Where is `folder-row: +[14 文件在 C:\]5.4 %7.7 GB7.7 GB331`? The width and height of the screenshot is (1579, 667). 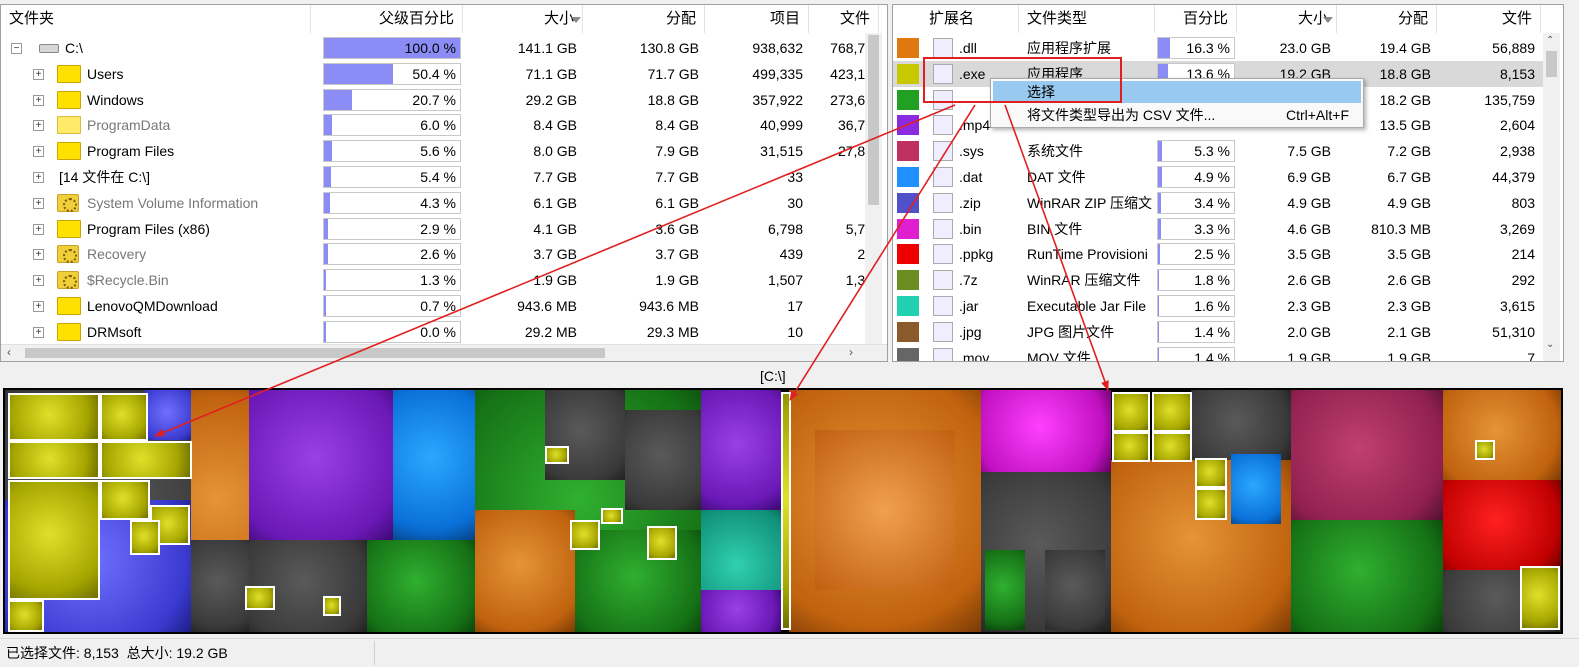
folder-row: +[14 文件在 C:\]5.4 %7.7 GB7.7 GB331 is located at coordinates (444, 177).